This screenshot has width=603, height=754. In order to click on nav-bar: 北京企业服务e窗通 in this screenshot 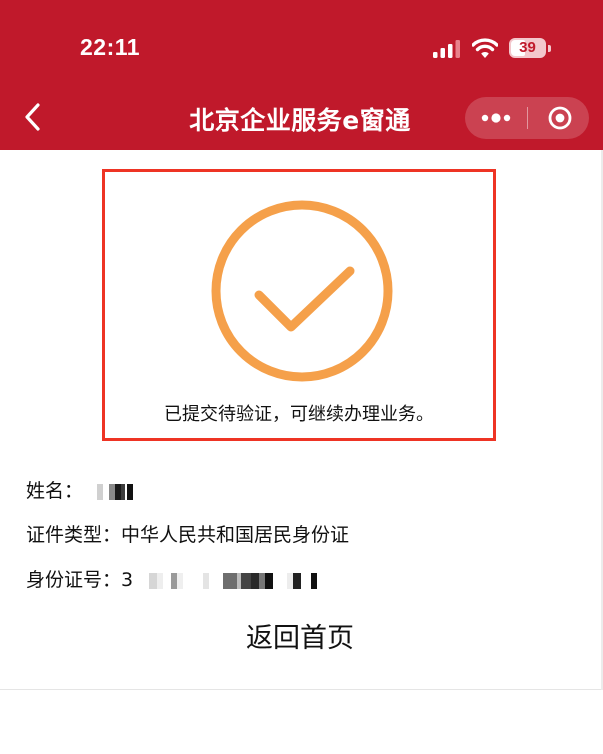, I will do `click(301, 122)`.